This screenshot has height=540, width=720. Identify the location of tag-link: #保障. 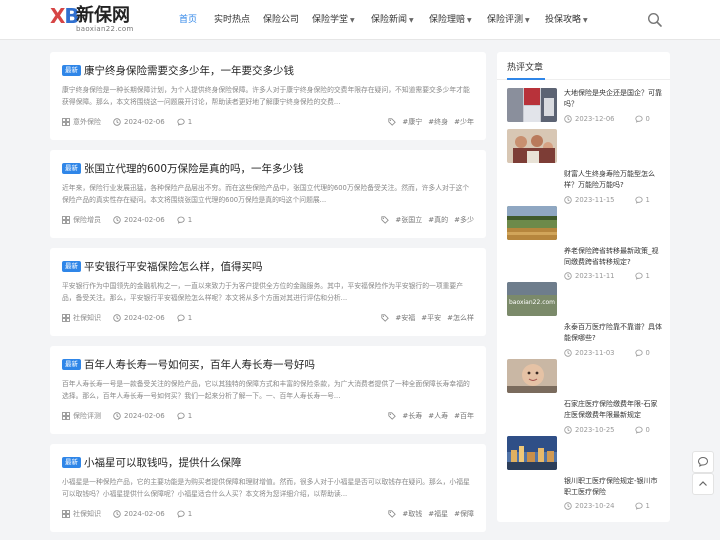
(464, 514).